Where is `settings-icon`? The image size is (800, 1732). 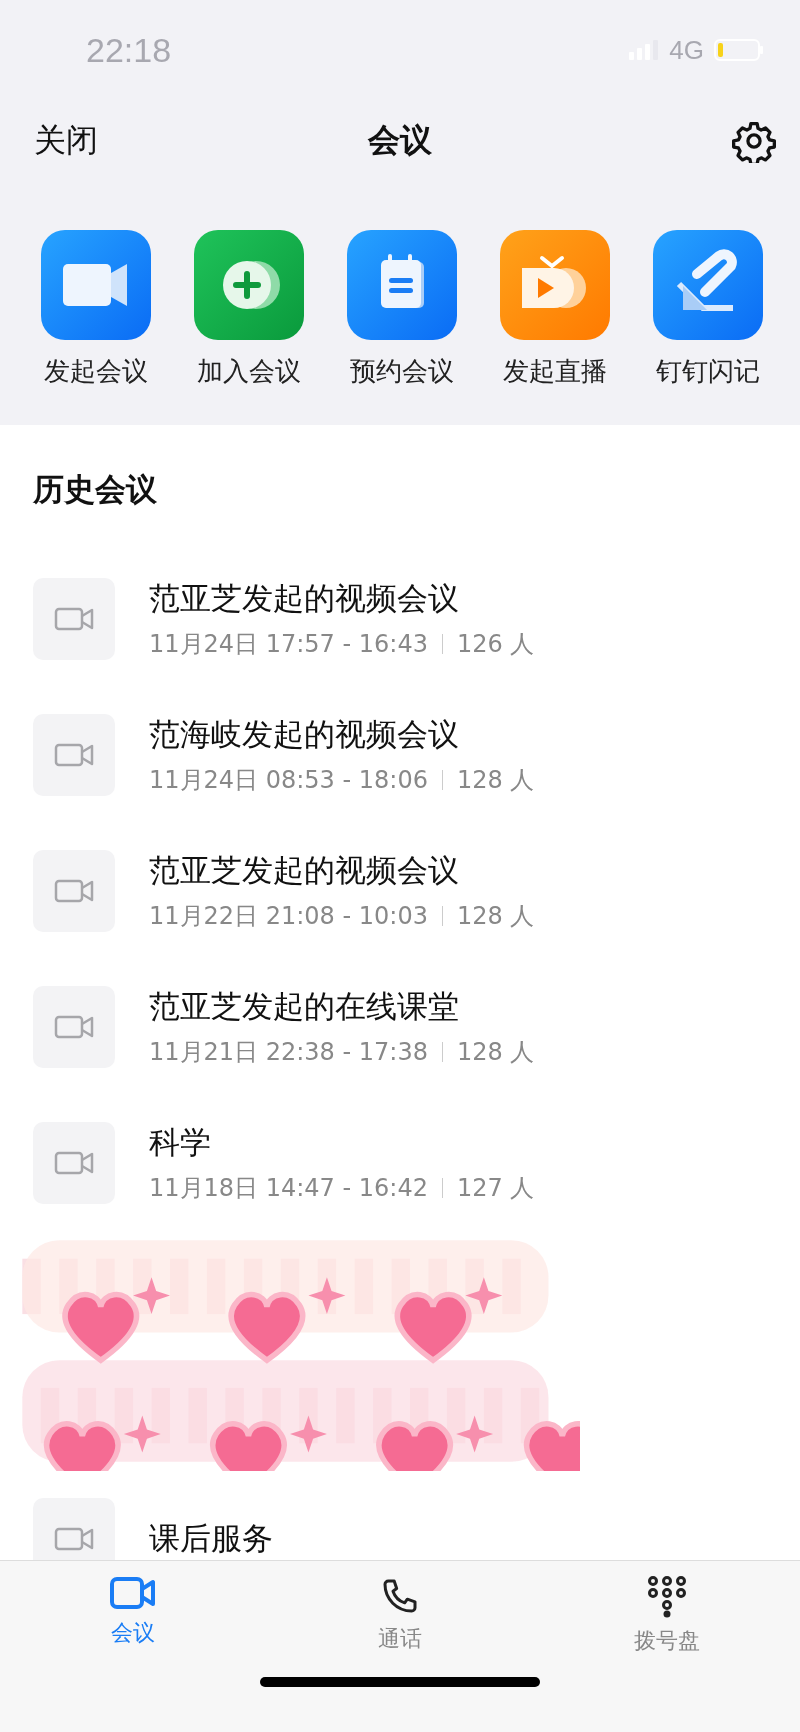 settings-icon is located at coordinates (754, 141).